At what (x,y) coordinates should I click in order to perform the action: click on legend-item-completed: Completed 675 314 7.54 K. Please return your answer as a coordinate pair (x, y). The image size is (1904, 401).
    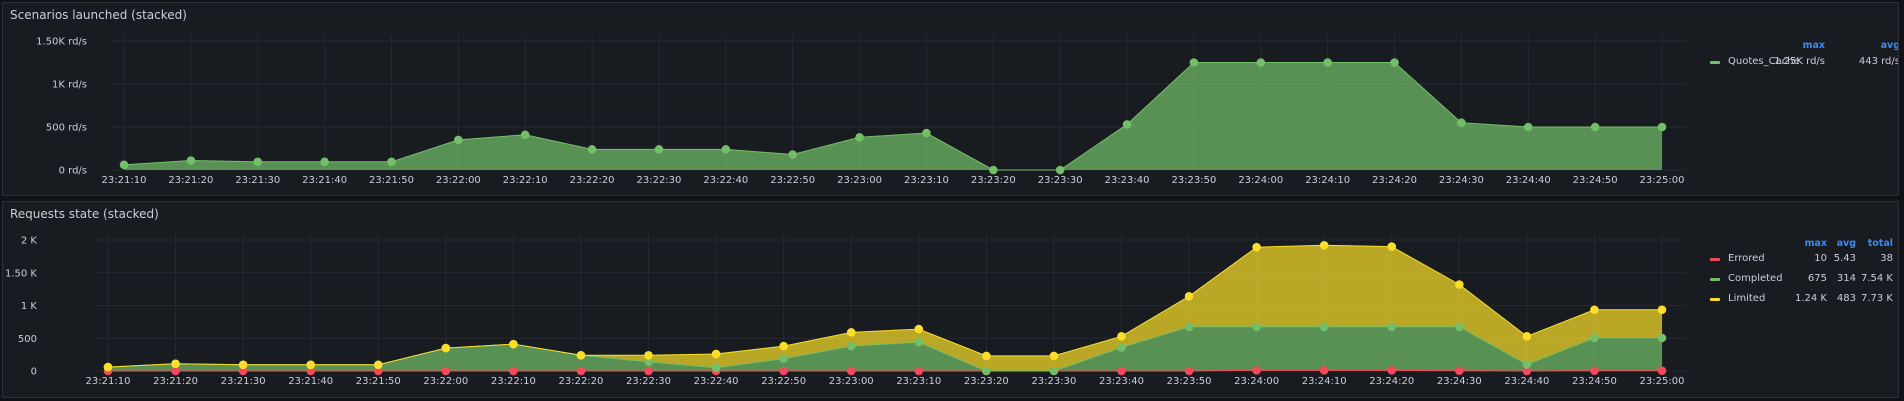
    Looking at the image, I should click on (1804, 279).